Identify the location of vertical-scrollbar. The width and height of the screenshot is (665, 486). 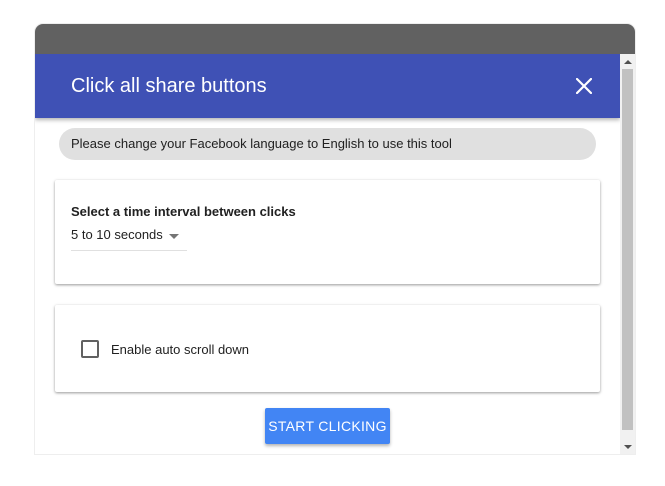
(627, 254).